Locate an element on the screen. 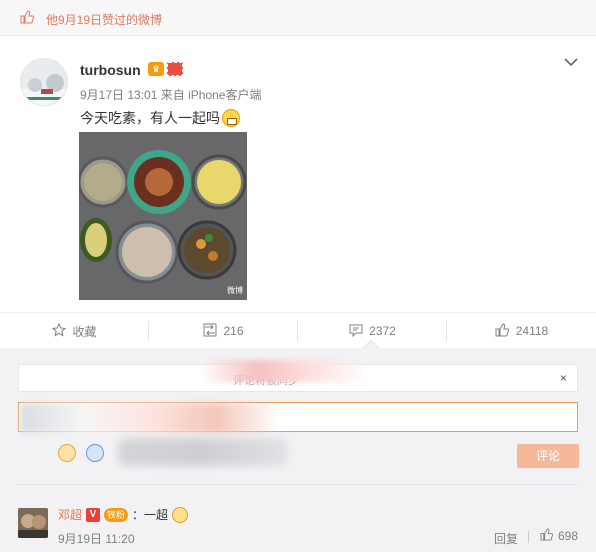  verified-v-icon: V is located at coordinates (93, 514).